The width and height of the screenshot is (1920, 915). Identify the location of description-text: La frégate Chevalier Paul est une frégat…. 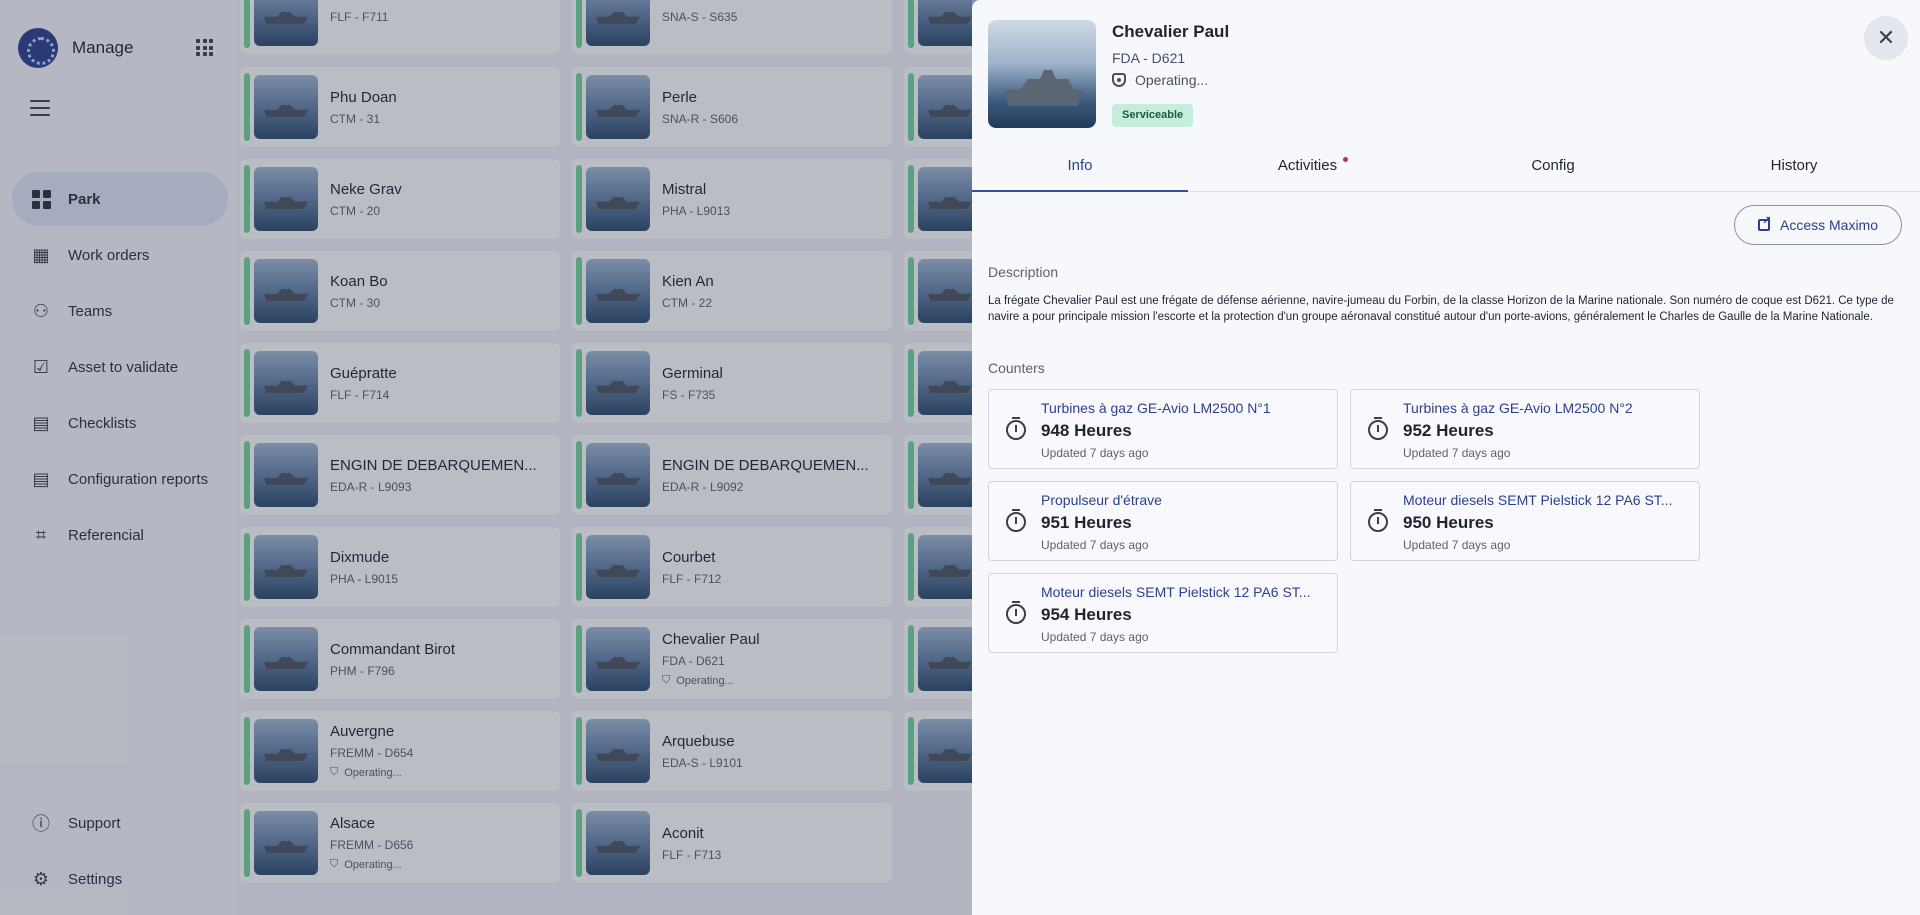
(1441, 309).